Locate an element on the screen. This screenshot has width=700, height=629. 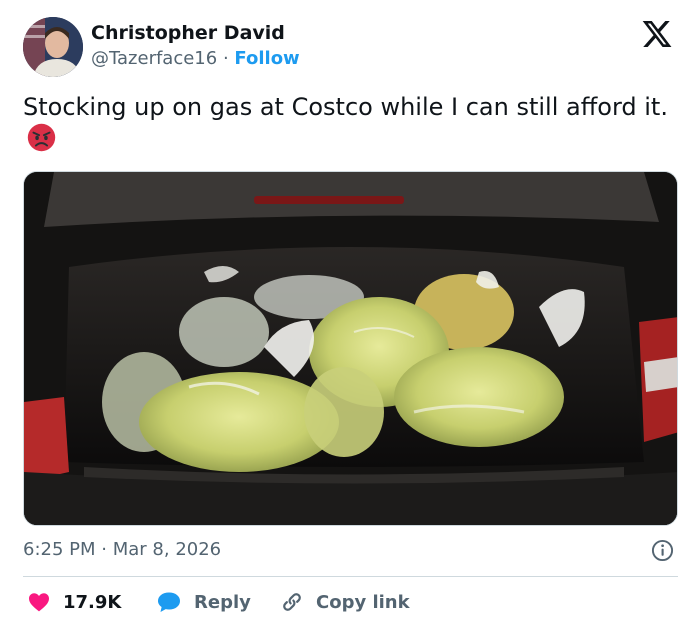
reply-button: Reply is located at coordinates (203, 602).